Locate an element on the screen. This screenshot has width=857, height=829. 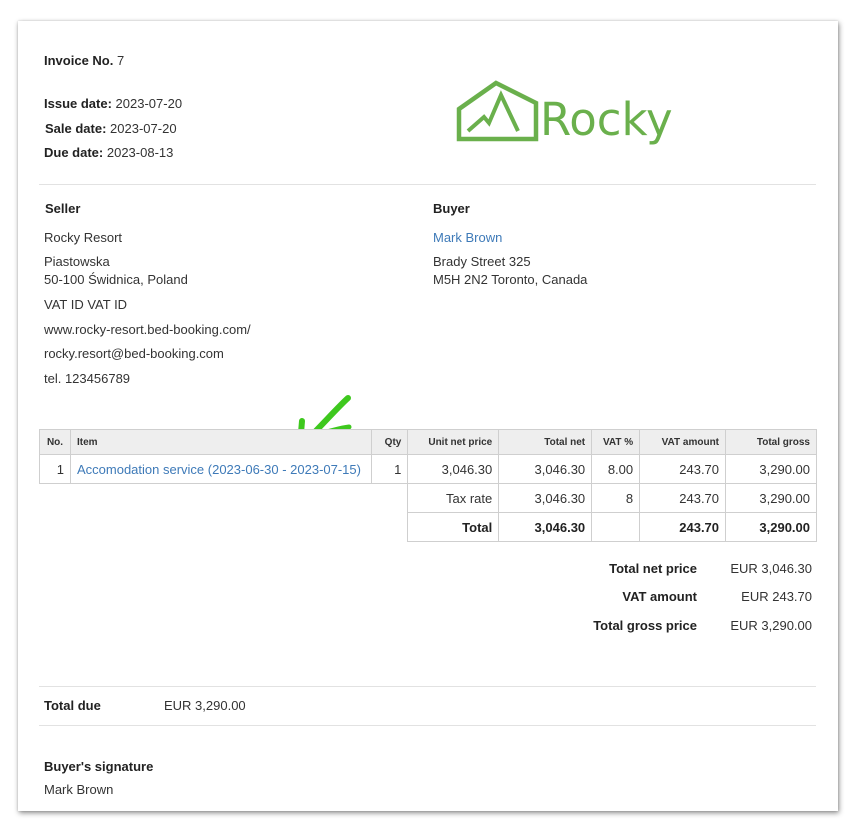
total-vat-pct-empty is located at coordinates (616, 527).